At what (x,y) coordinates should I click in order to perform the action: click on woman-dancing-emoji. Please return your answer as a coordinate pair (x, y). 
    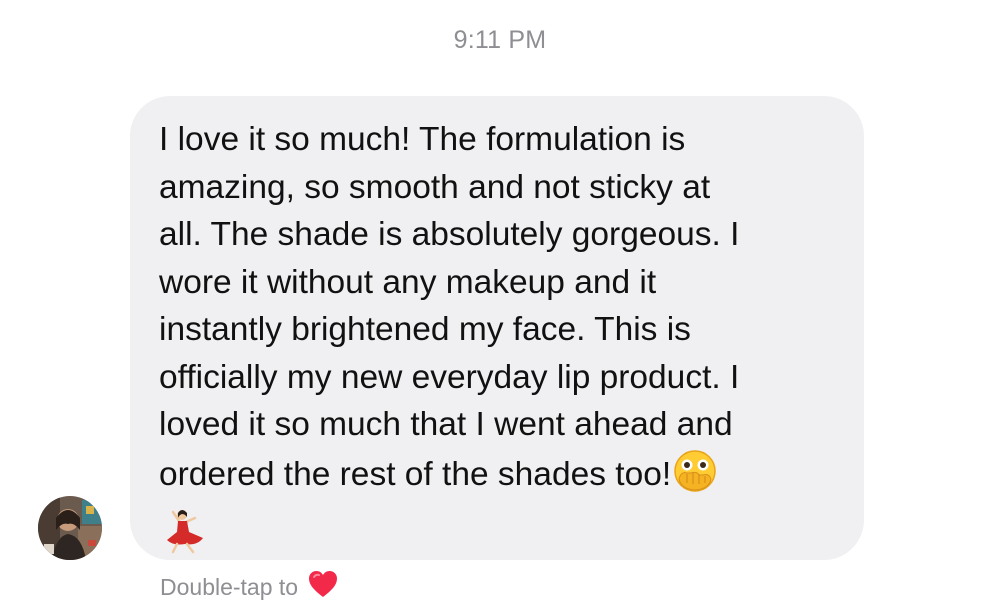
    Looking at the image, I should click on (185, 532).